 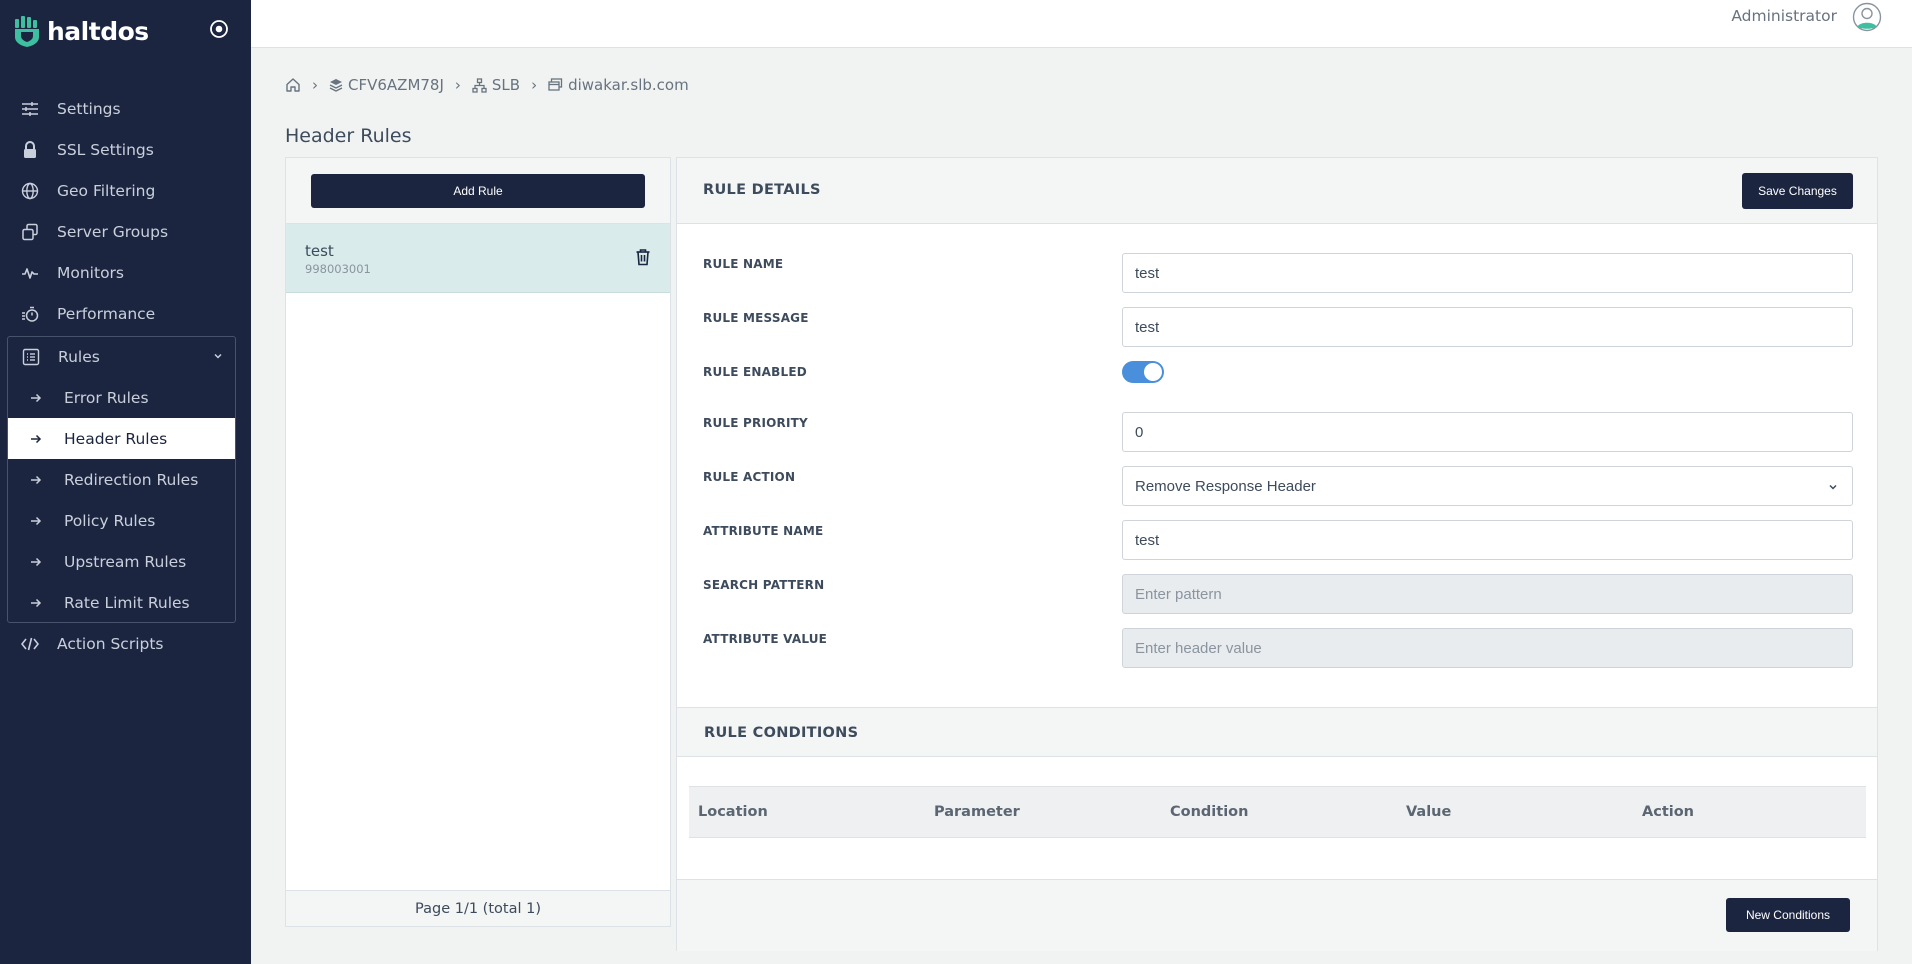 I want to click on sidebar-item-upstream-rules: Upstream Rules, so click(x=121, y=561).